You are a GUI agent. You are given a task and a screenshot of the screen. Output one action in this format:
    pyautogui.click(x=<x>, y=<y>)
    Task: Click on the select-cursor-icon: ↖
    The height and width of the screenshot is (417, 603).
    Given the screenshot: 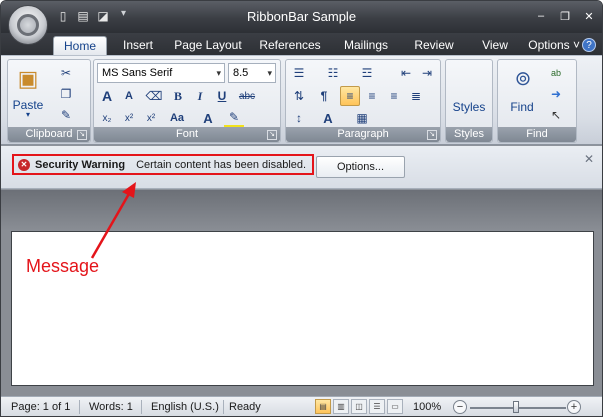 What is the action you would take?
    pyautogui.click(x=556, y=115)
    